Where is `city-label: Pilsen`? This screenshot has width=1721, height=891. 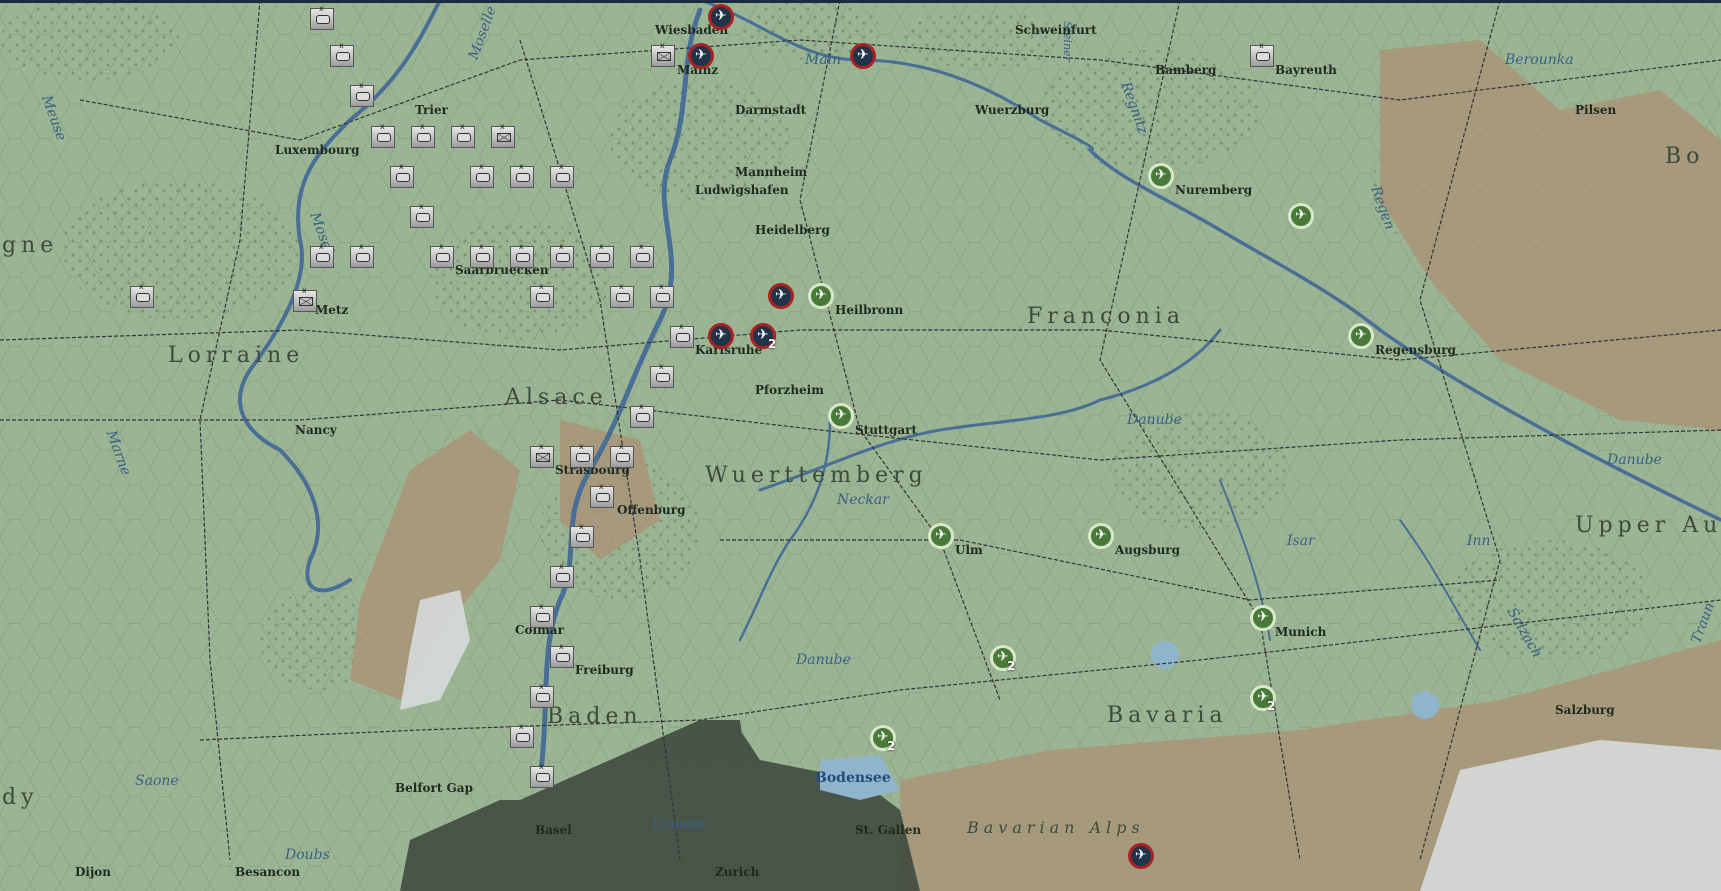
city-label: Pilsen is located at coordinates (1595, 110).